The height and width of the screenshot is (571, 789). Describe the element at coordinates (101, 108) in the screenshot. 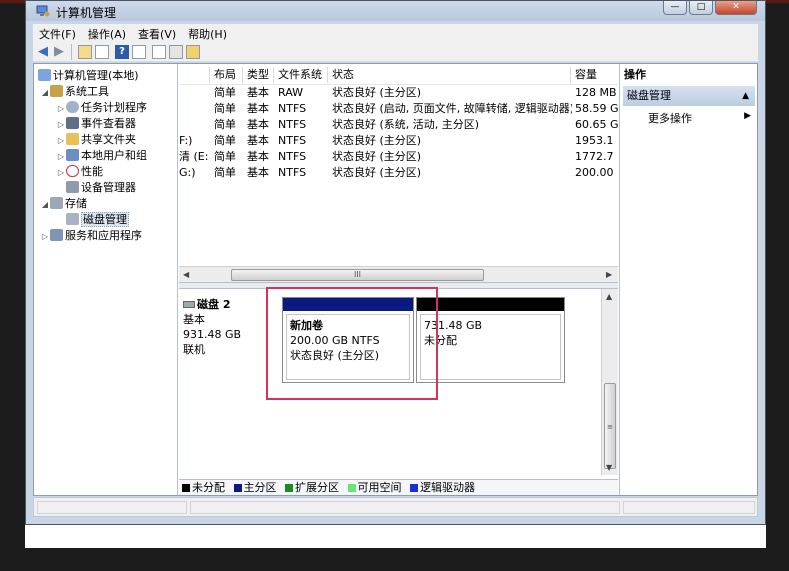

I see `tree-item-task-scheduler: ▷ 任务计划程序` at that location.